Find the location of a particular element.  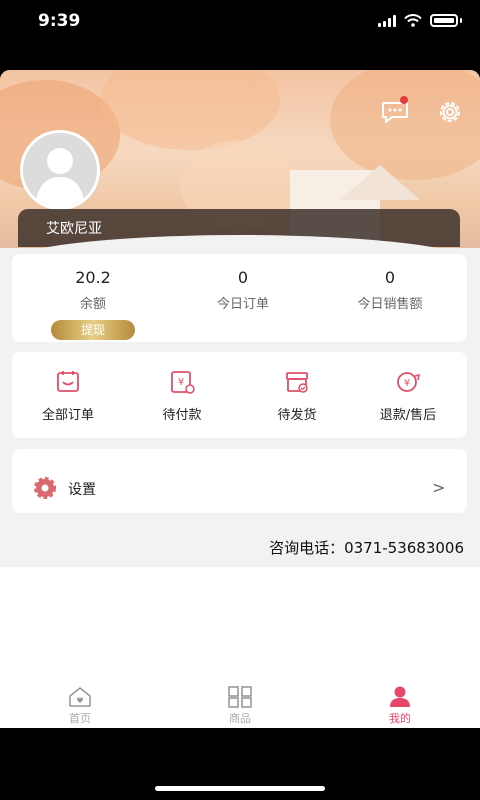

refund-icon: ¥ is located at coordinates (409, 382).